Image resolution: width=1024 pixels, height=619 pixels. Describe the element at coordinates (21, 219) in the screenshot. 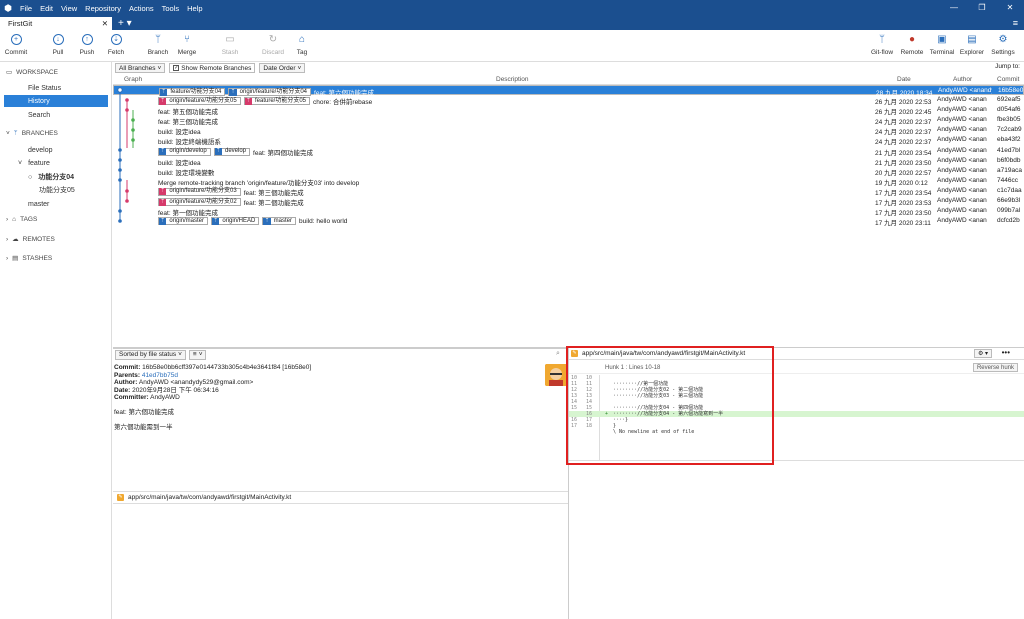

I see `tags-section: › ⌂ TAGS` at that location.